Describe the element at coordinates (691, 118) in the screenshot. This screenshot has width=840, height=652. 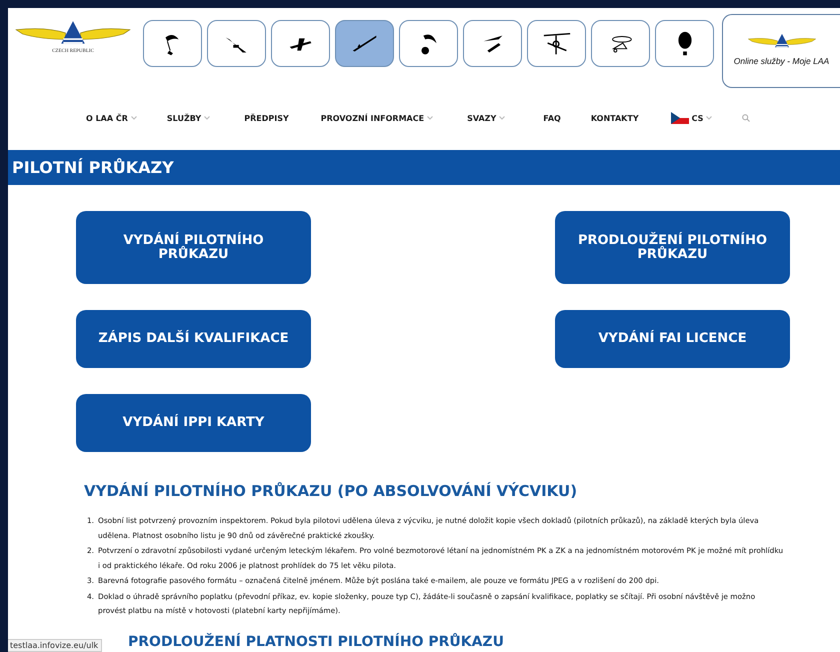
I see `language-selector: CS` at that location.